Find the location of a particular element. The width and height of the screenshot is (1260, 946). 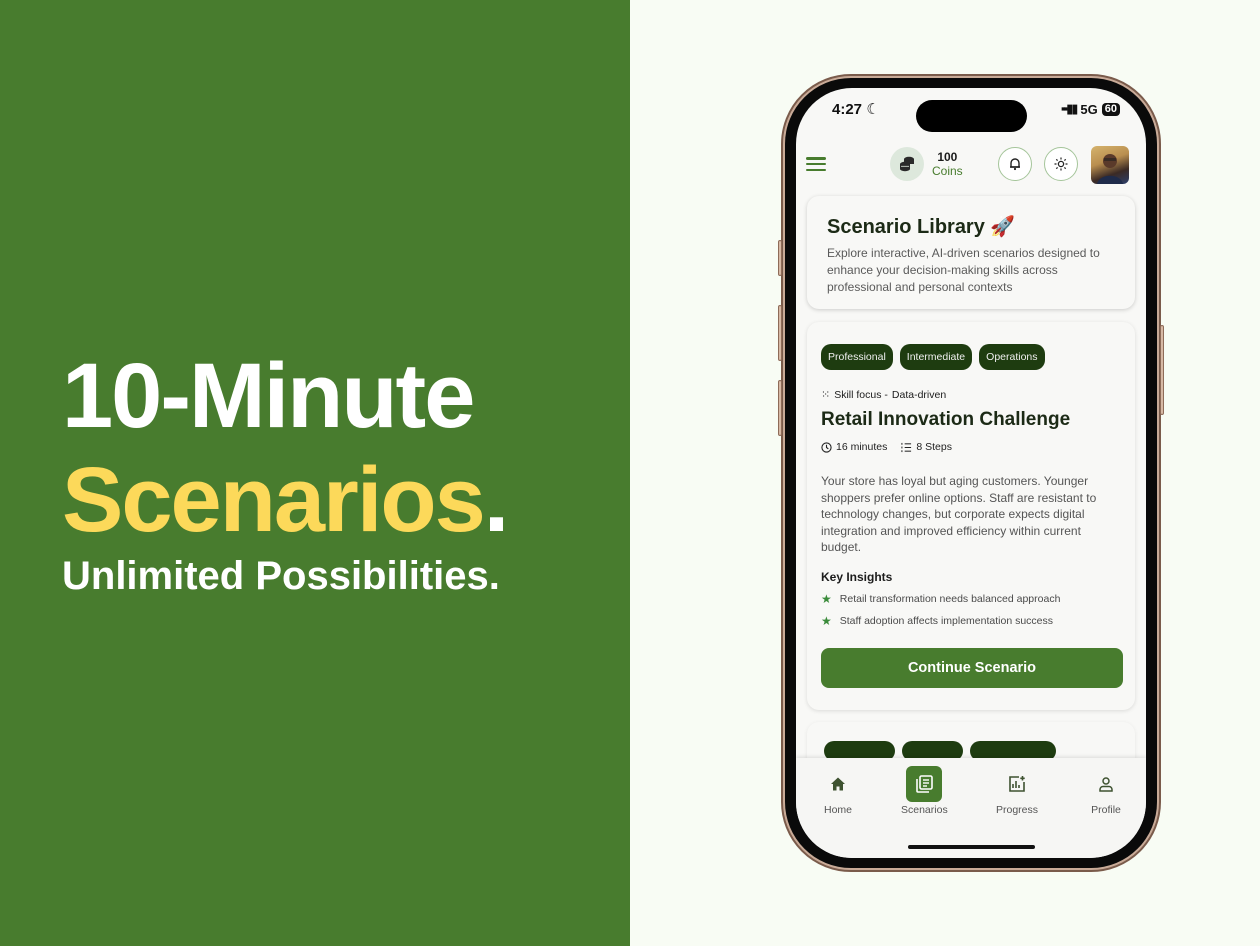

status-time: 4:27 ☾ is located at coordinates (856, 109).